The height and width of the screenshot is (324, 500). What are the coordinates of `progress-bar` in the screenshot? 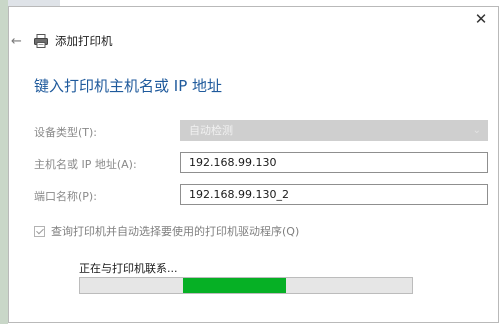 It's located at (246, 285).